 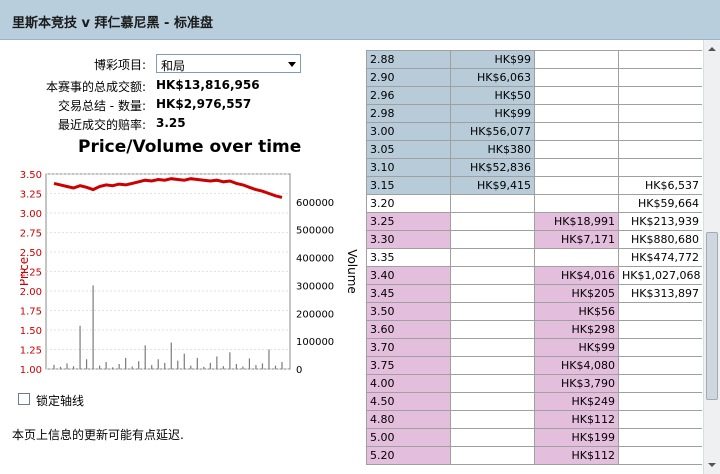 I want to click on arrow-up-icon, so click(x=712, y=49).